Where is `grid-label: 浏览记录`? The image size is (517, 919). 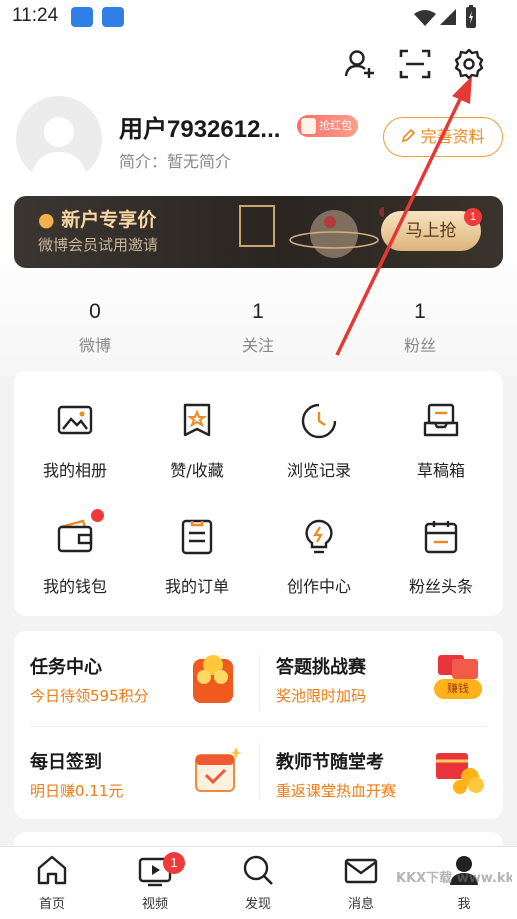
grid-label: 浏览记录 is located at coordinates (318, 470).